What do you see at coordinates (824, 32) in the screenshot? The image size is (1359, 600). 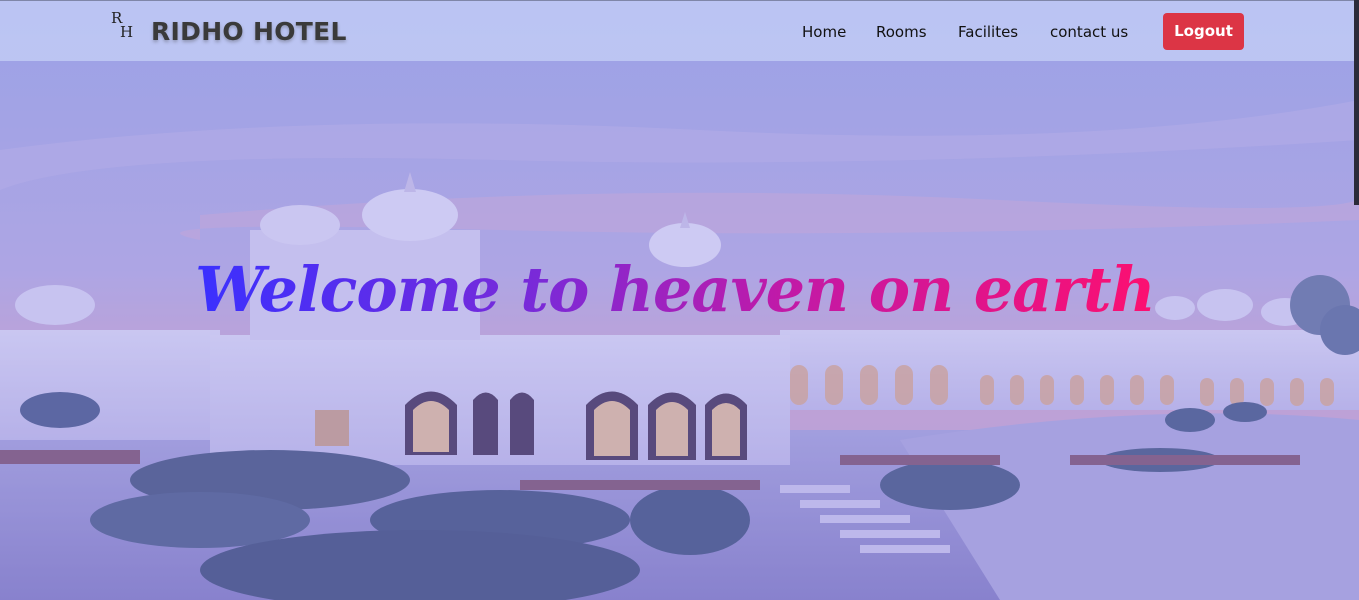 I see `nav-item-home: Home` at bounding box center [824, 32].